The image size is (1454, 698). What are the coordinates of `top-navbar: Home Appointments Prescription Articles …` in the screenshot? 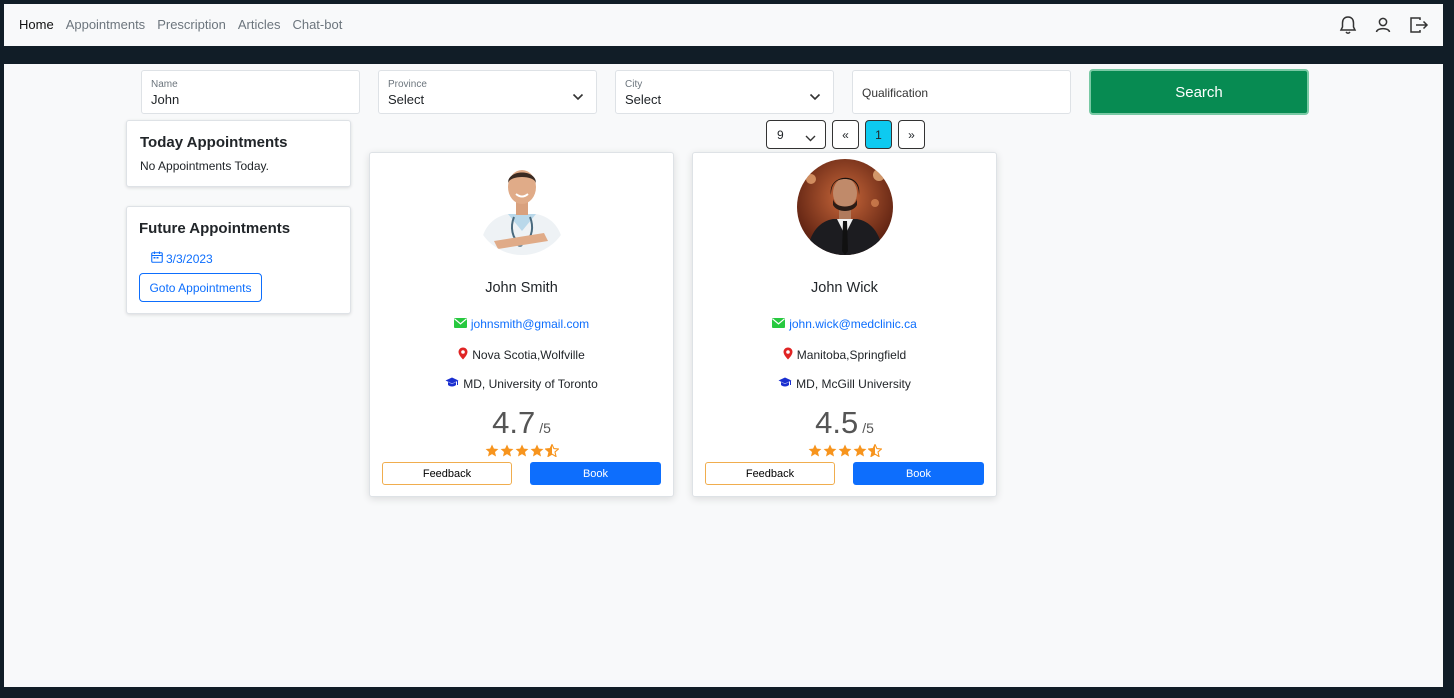 It's located at (723, 25).